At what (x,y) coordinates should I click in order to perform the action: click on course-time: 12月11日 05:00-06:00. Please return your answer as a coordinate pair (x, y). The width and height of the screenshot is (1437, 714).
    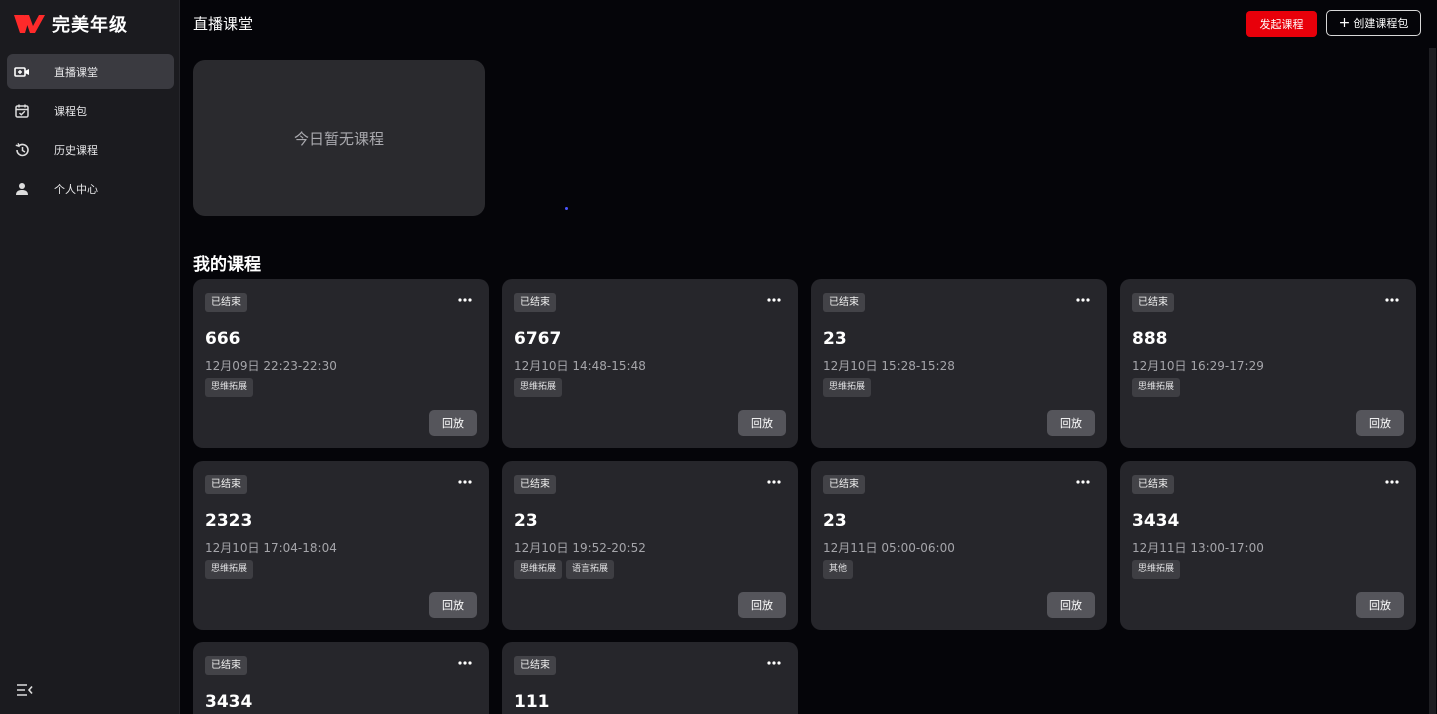
    Looking at the image, I should click on (889, 548).